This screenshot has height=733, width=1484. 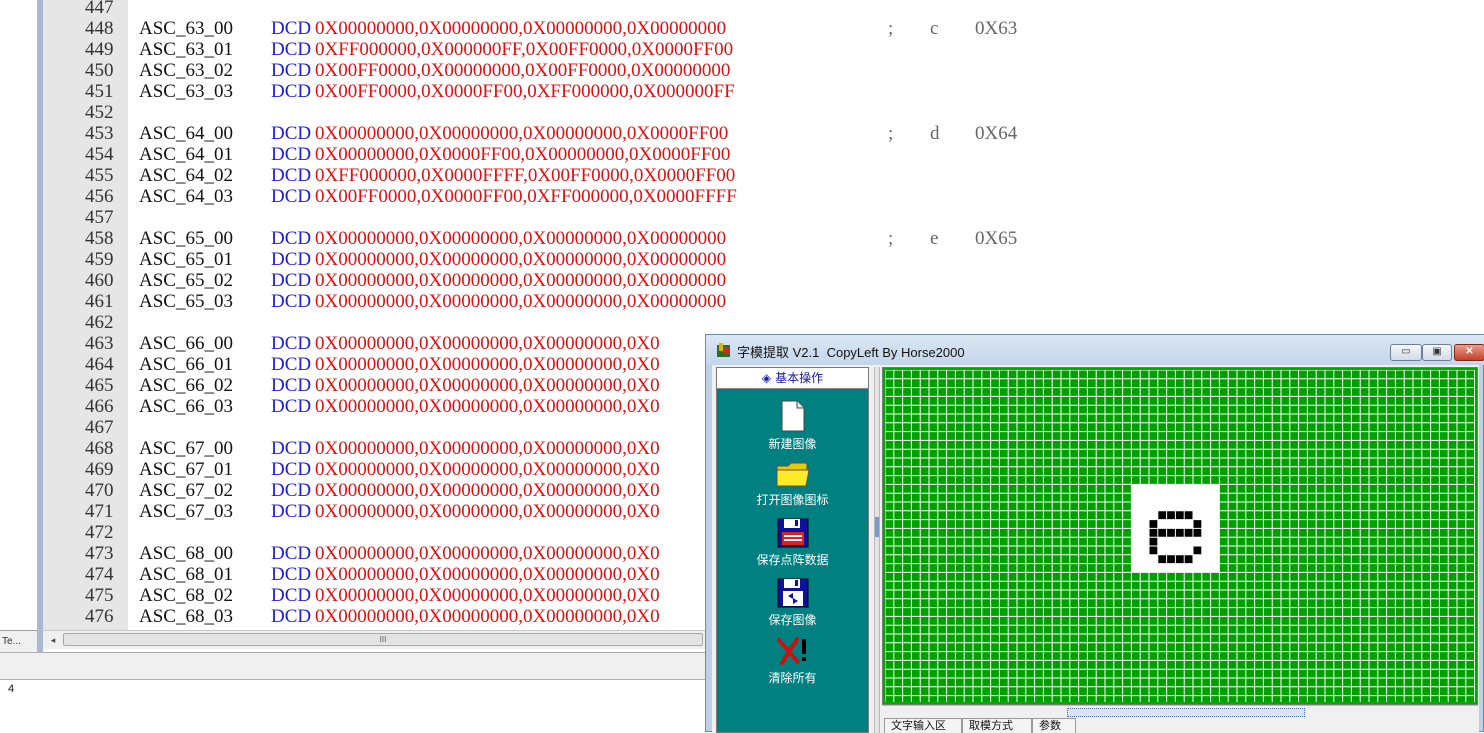 I want to click on line-number: 449, so click(x=99, y=49).